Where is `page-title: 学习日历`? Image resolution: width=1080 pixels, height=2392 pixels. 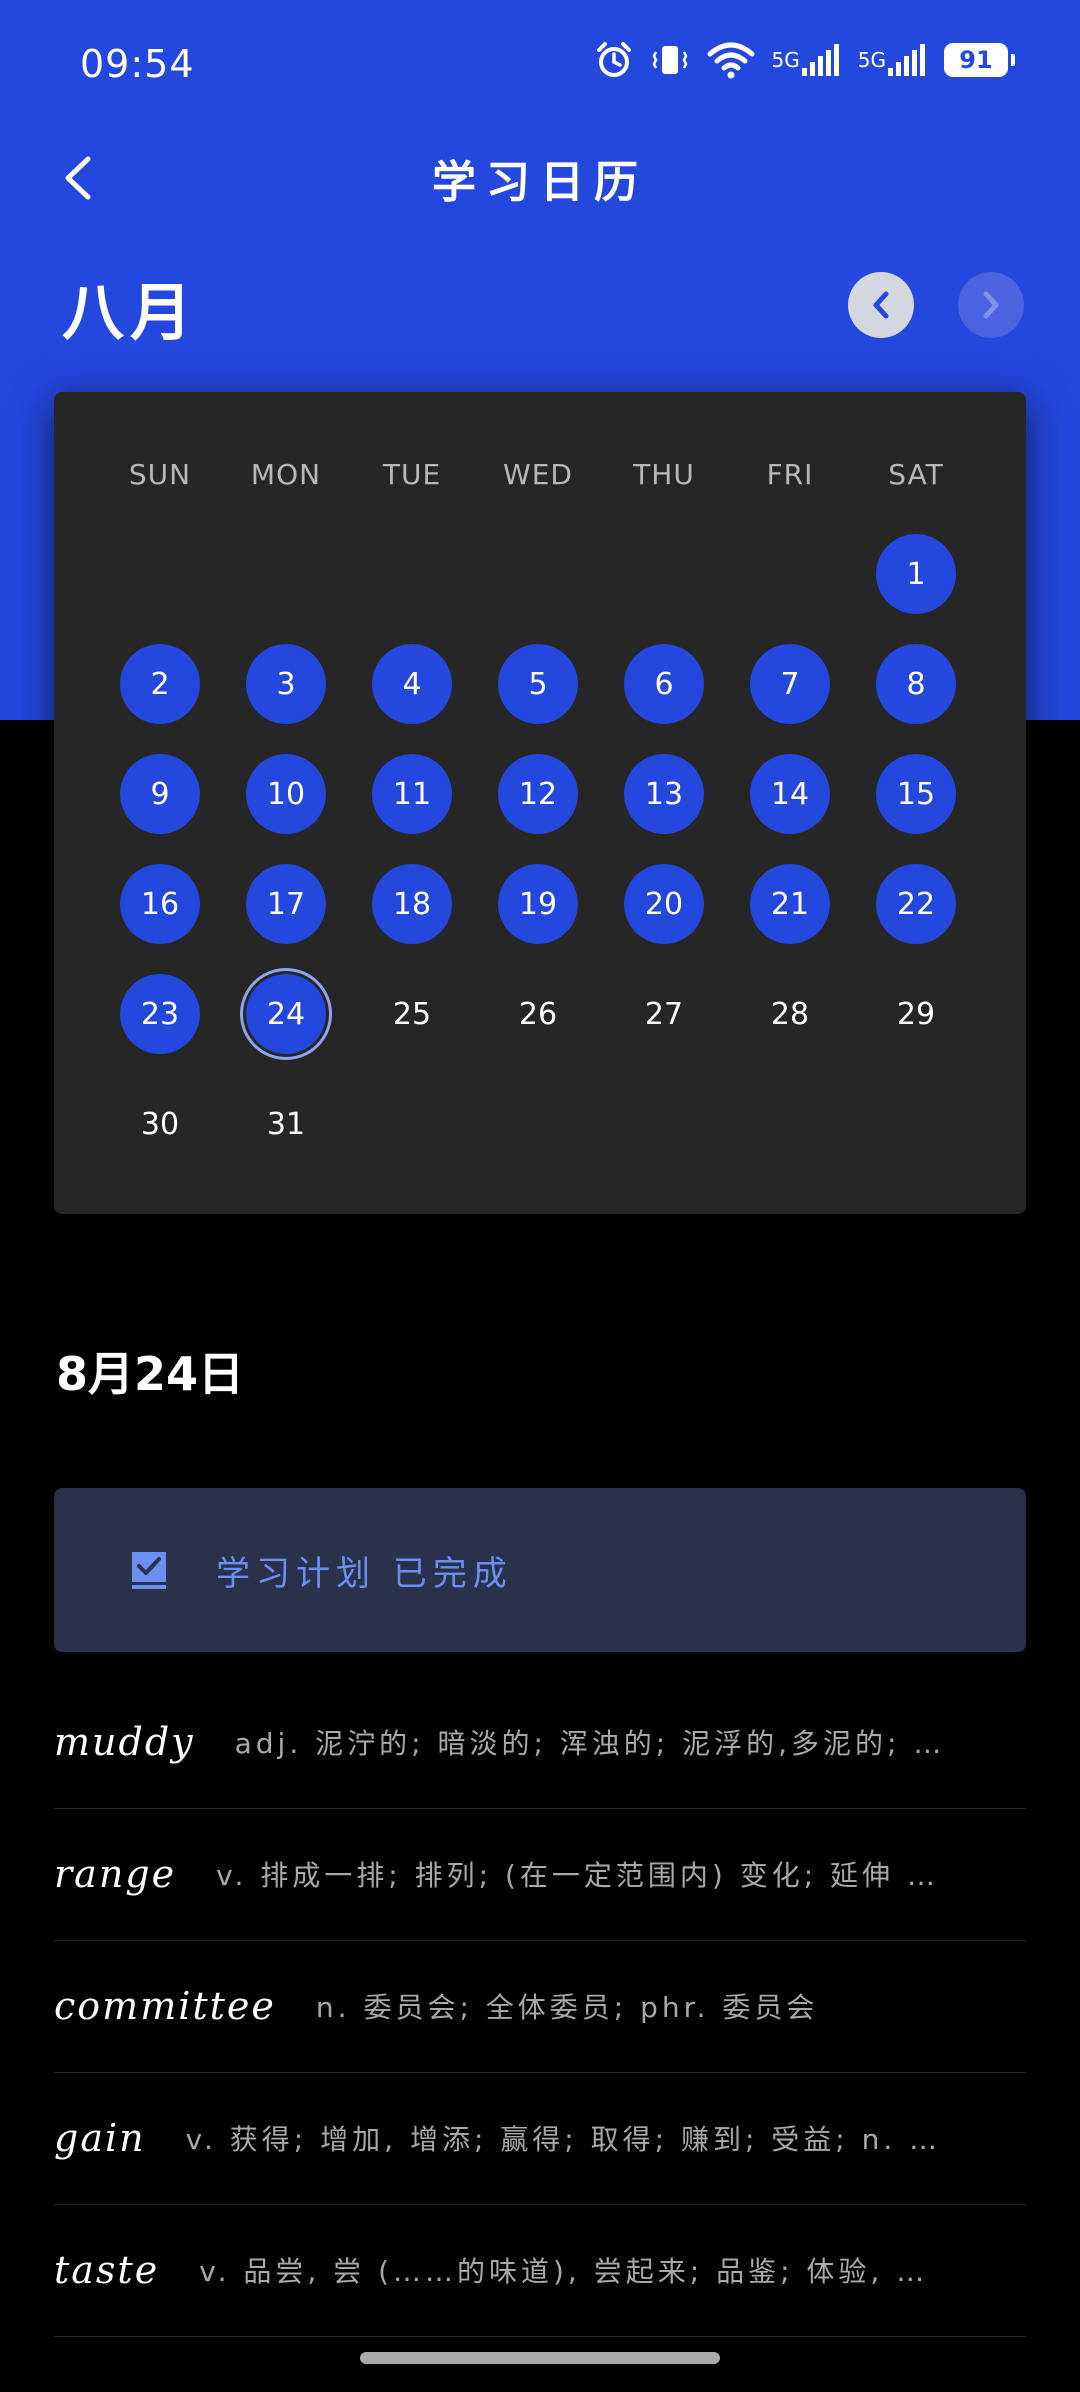
page-title: 学习日历 is located at coordinates (540, 182).